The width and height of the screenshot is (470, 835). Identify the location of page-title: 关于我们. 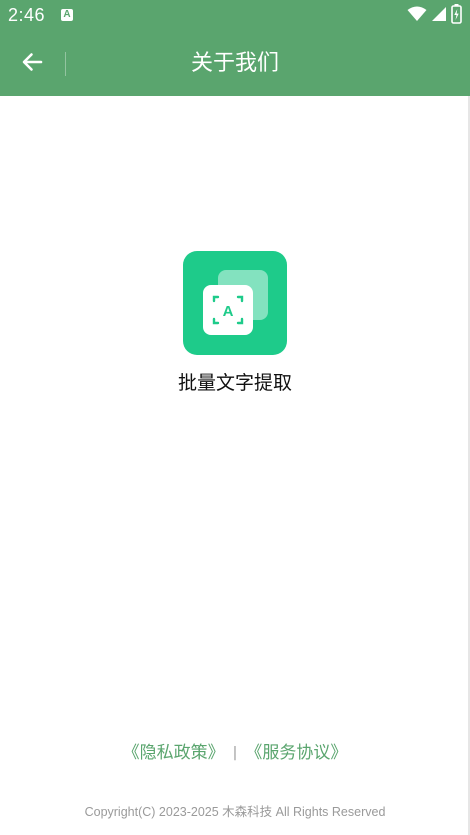
(234, 63).